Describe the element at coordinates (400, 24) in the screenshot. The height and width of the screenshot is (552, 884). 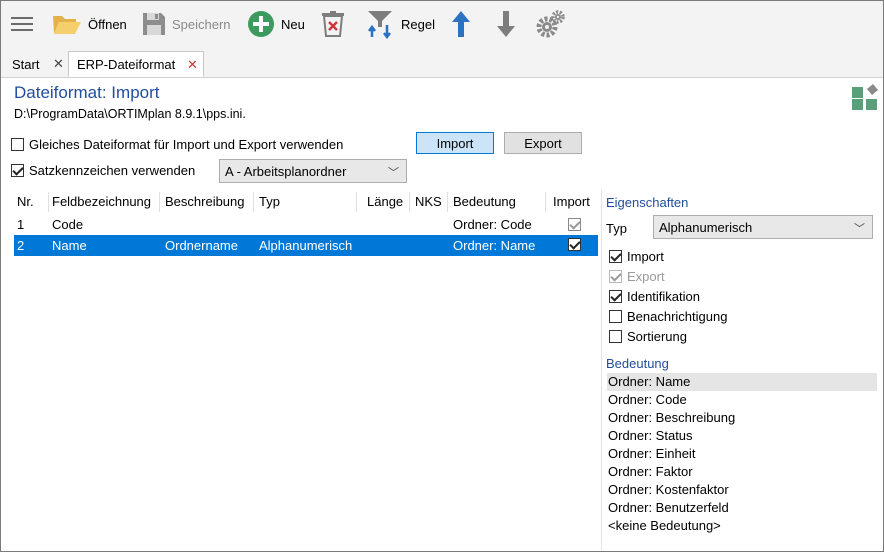
I see `rule-button: Regel` at that location.